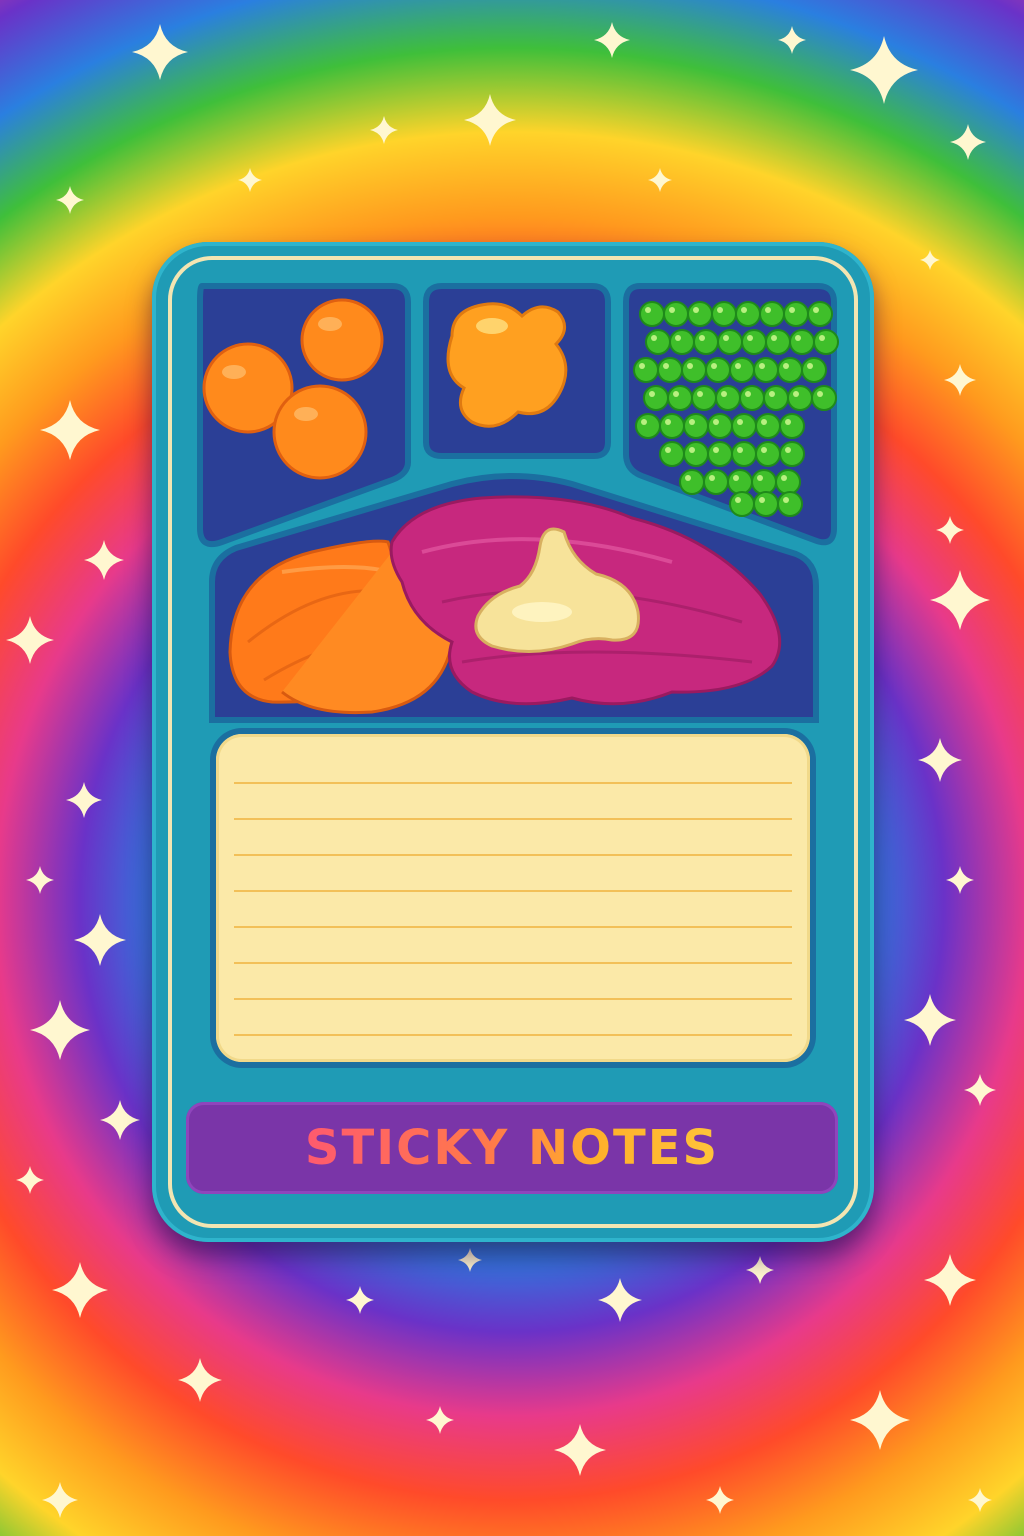  I want to click on title-bar: STICKY NOTES, so click(512, 1148).